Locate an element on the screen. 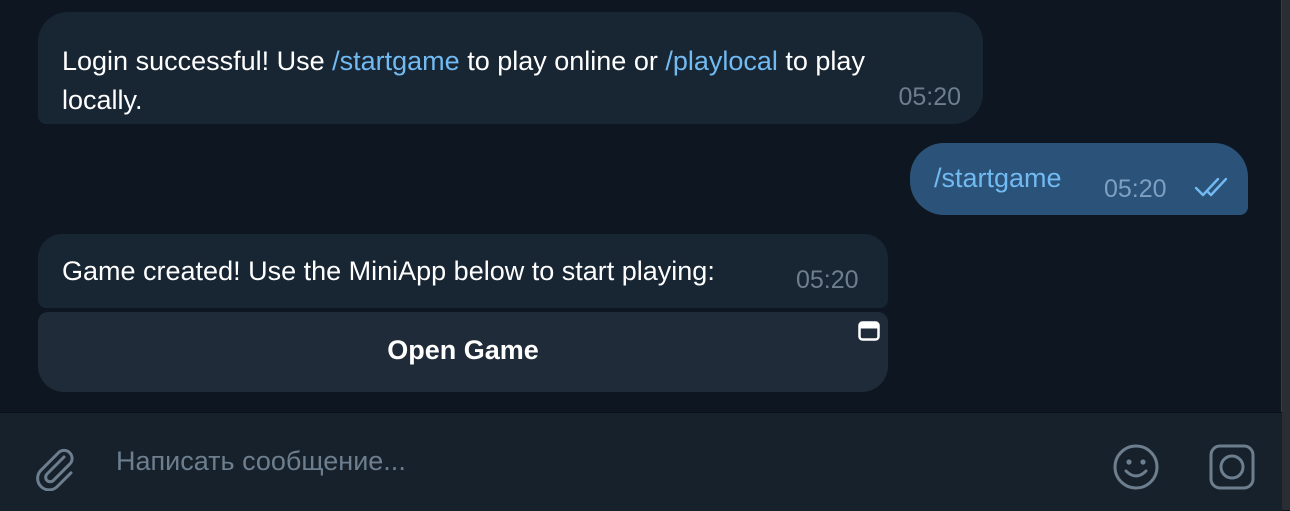  emoji-icon is located at coordinates (1136, 469).